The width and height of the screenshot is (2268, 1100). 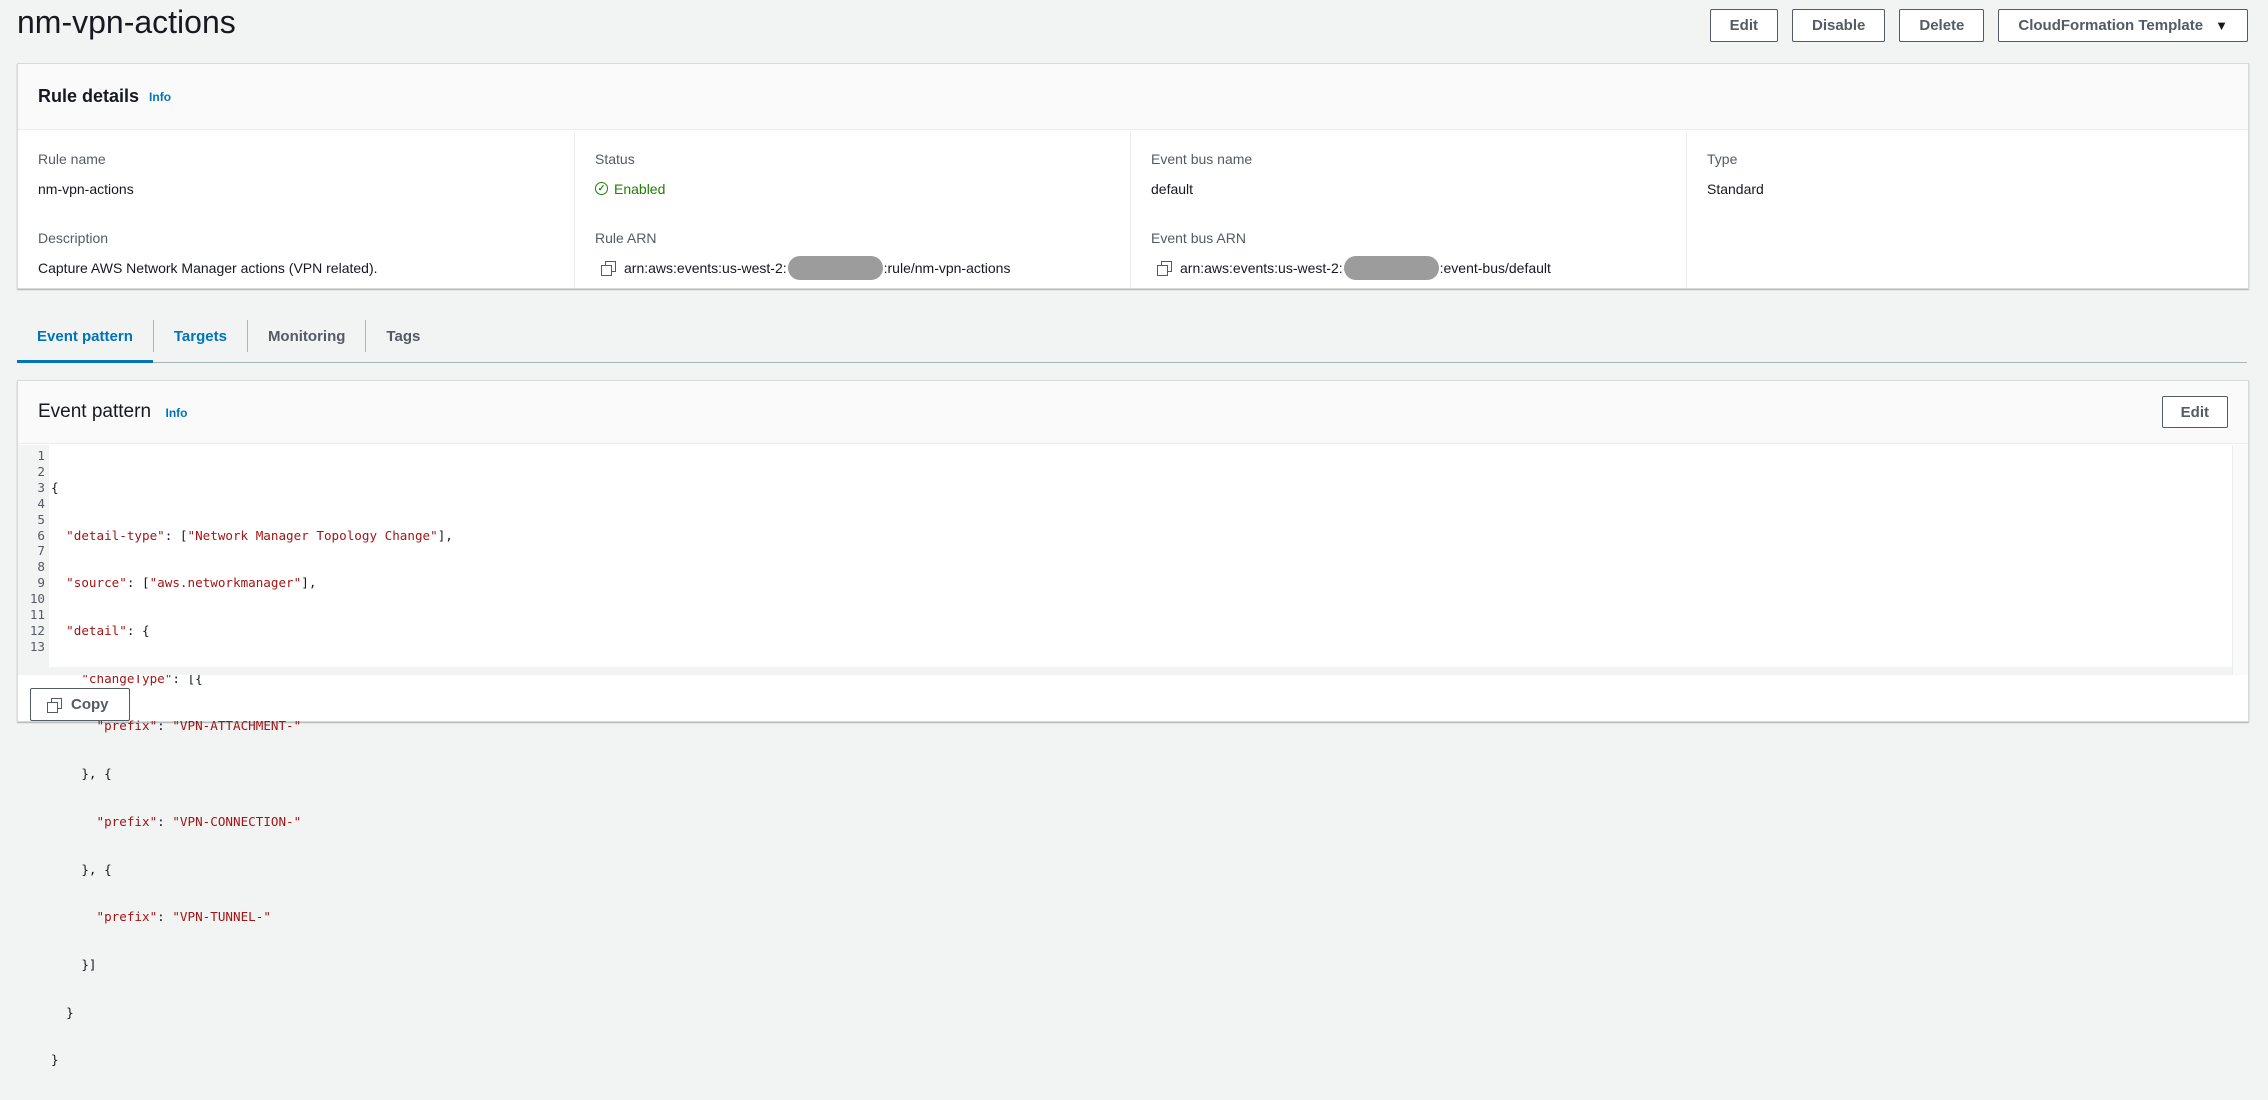 I want to click on event-pattern-header: Event pattern Info Edit, so click(x=1133, y=412).